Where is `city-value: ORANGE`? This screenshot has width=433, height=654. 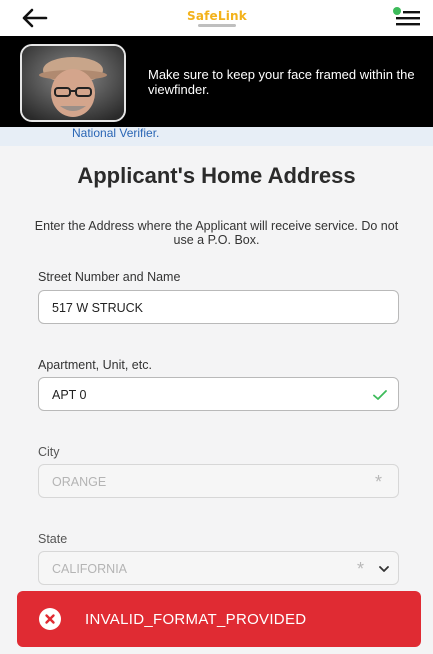
city-value: ORANGE is located at coordinates (79, 482).